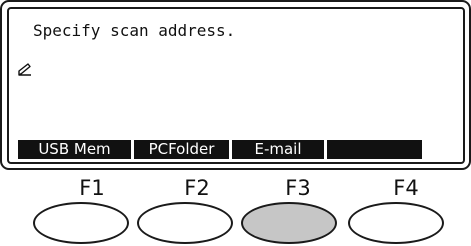 The width and height of the screenshot is (471, 246). I want to click on f2-label: F2, so click(197, 188).